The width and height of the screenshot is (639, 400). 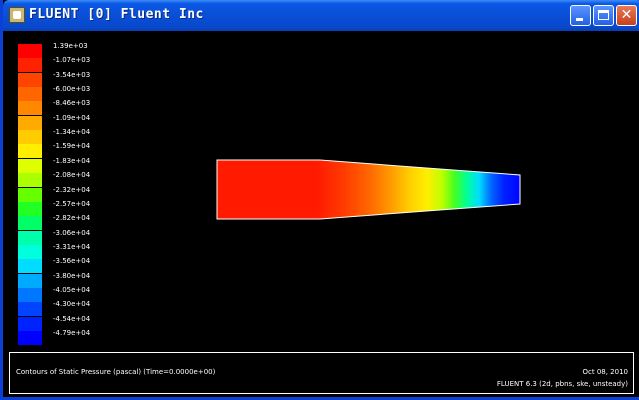 I want to click on window-title: FLUENT [0] Fluent Inc, so click(x=116, y=14).